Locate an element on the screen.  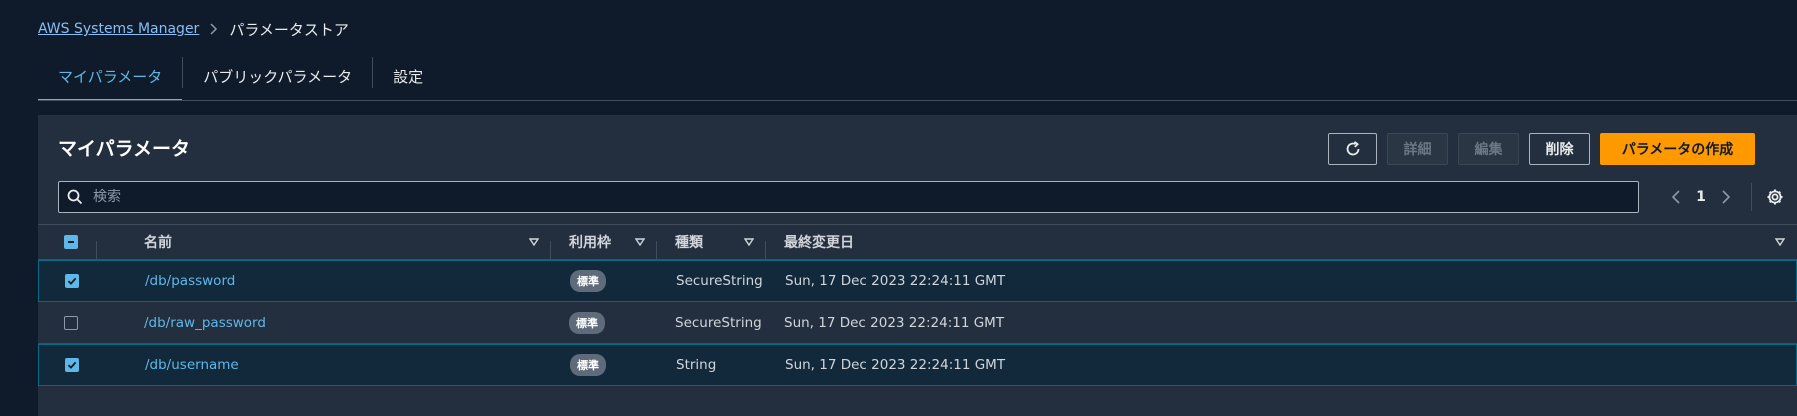
parameter-name-link: /db/username is located at coordinates (192, 365).